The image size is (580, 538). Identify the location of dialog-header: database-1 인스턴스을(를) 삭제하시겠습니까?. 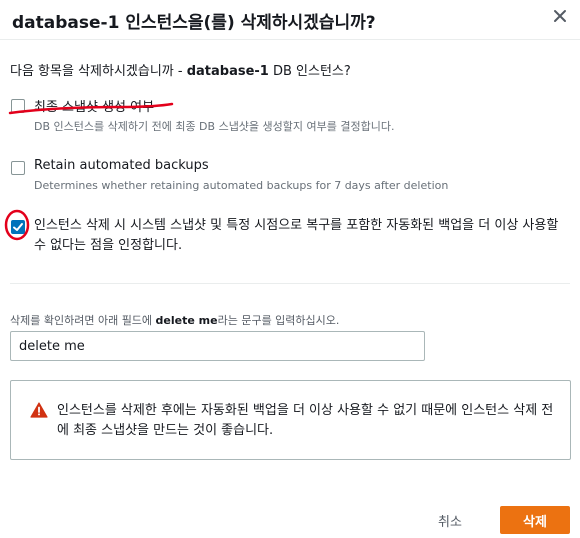
(290, 20).